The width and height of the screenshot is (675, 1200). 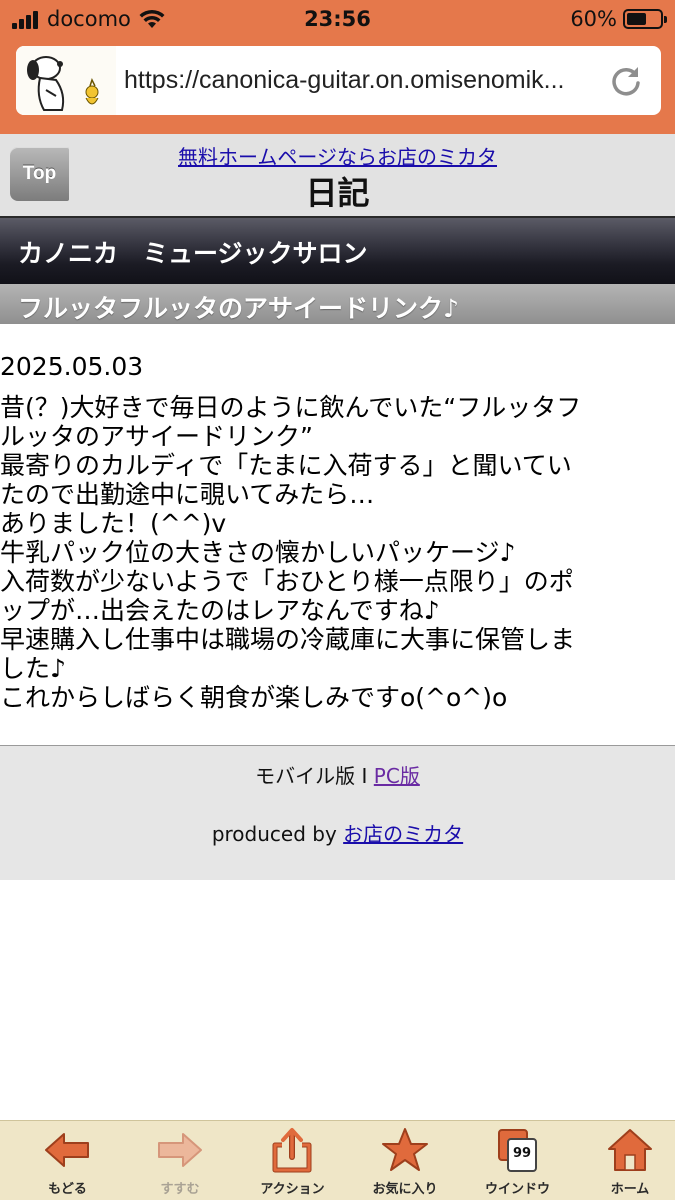 I want to click on entry-title: フルッタフルッタのアサイードリンク♪, so click(x=238, y=308).